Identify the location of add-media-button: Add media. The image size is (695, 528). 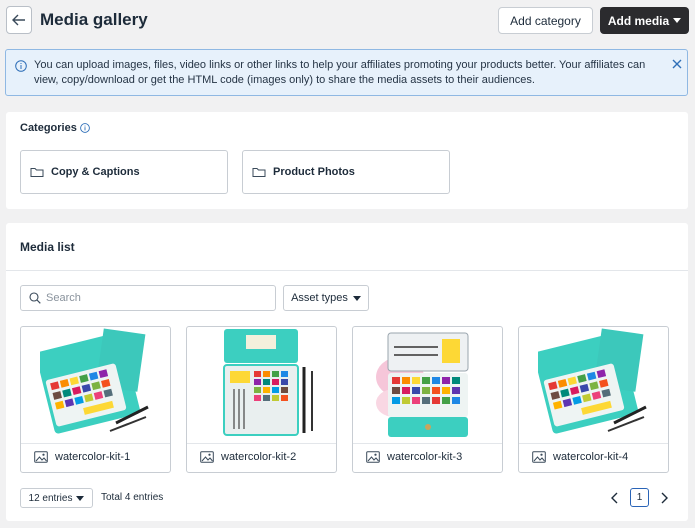
(644, 20).